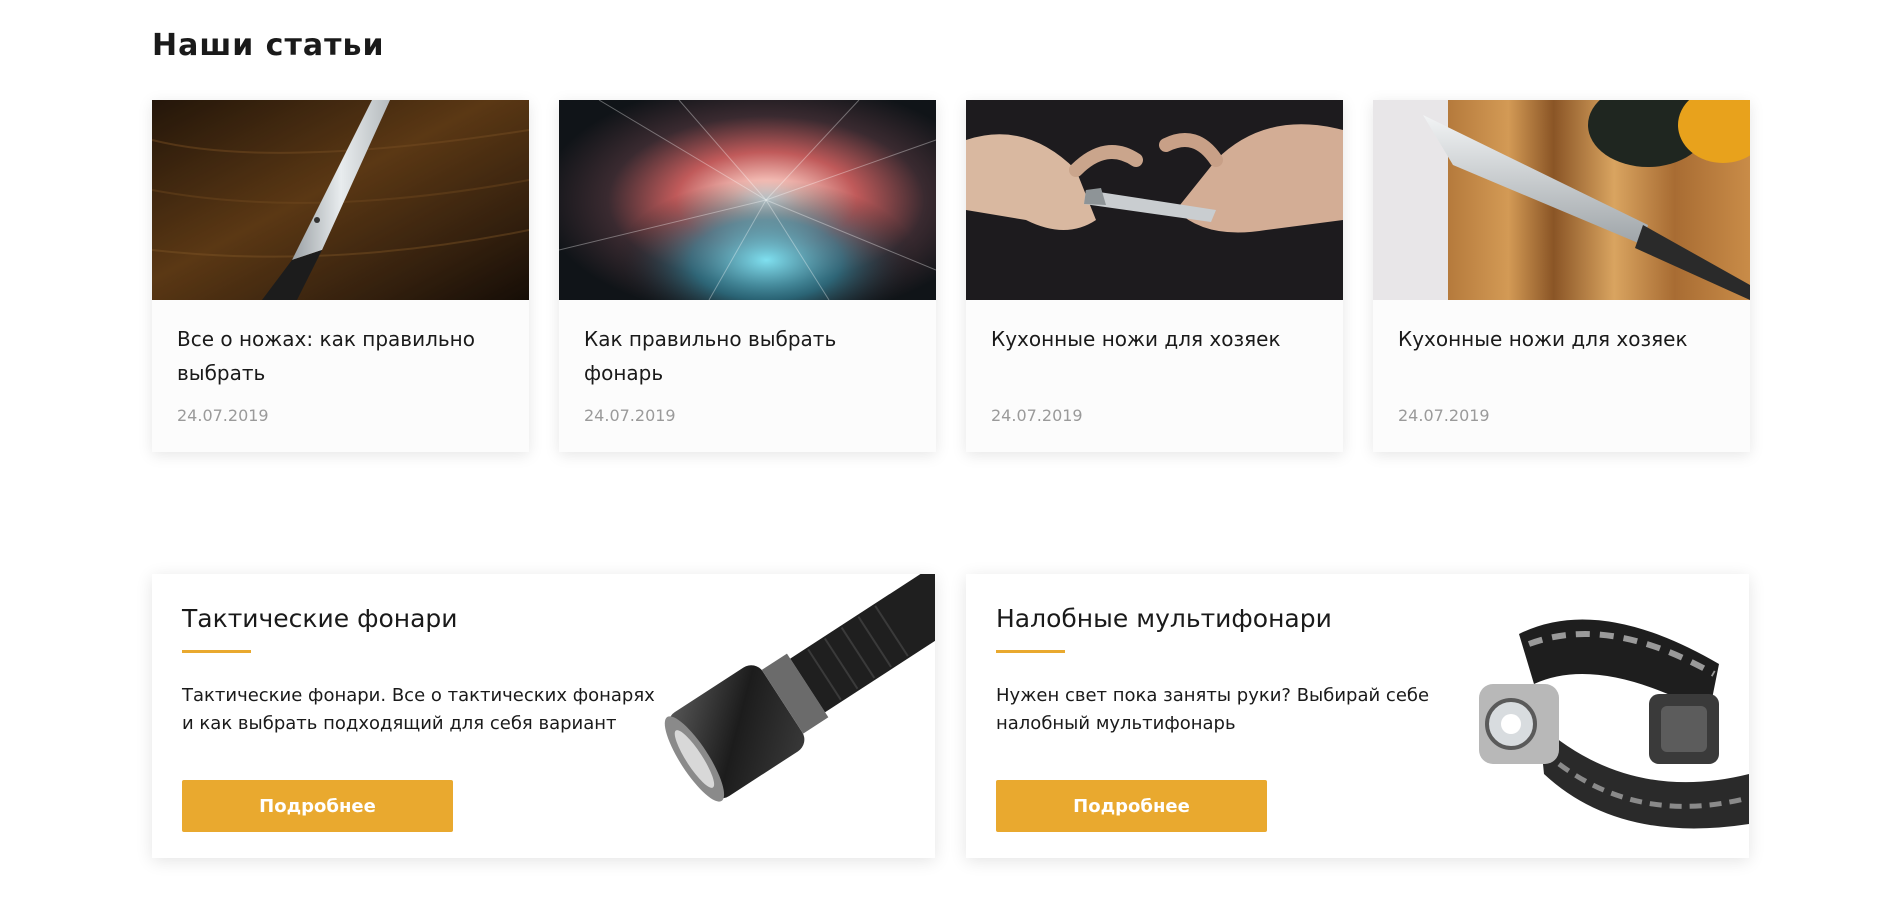  What do you see at coordinates (749, 356) in the screenshot?
I see `article-title: Как правильно выбрать фонарь` at bounding box center [749, 356].